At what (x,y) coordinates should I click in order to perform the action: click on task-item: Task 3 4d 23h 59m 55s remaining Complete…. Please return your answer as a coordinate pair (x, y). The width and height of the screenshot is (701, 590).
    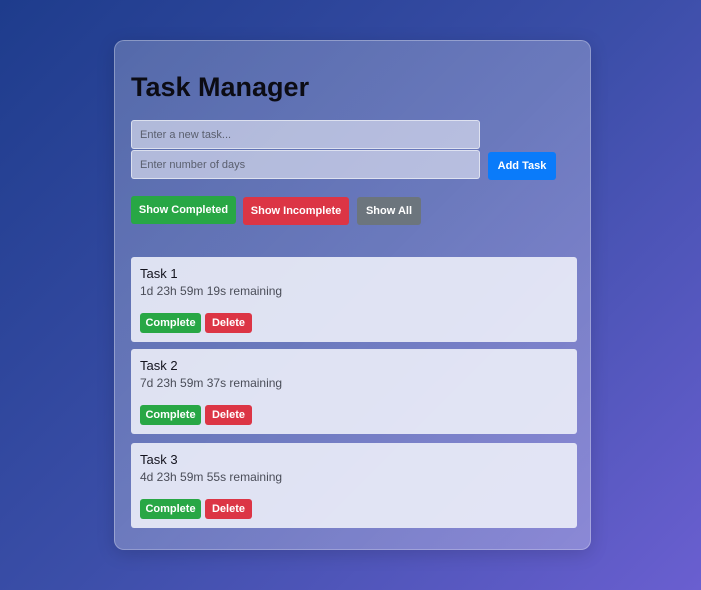
    Looking at the image, I should click on (354, 485).